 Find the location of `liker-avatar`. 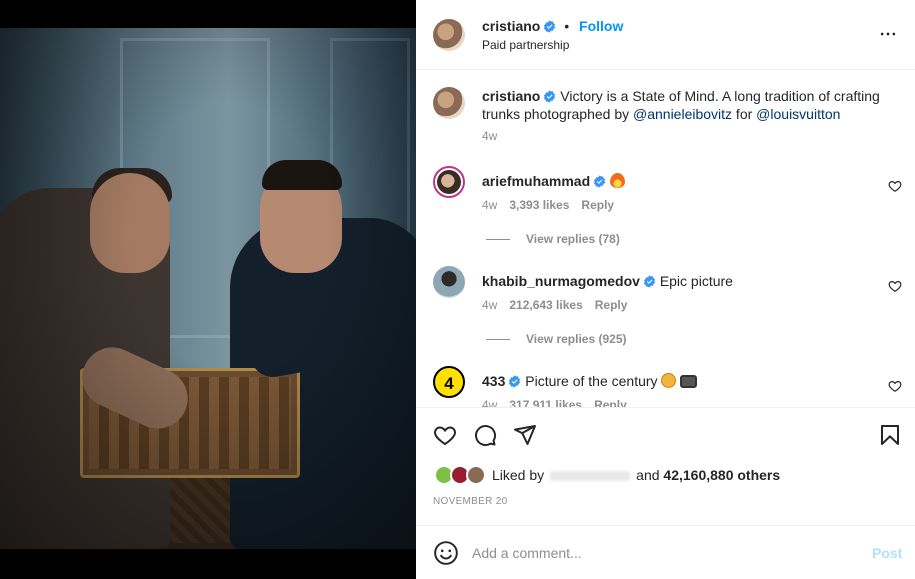

liker-avatar is located at coordinates (476, 475).